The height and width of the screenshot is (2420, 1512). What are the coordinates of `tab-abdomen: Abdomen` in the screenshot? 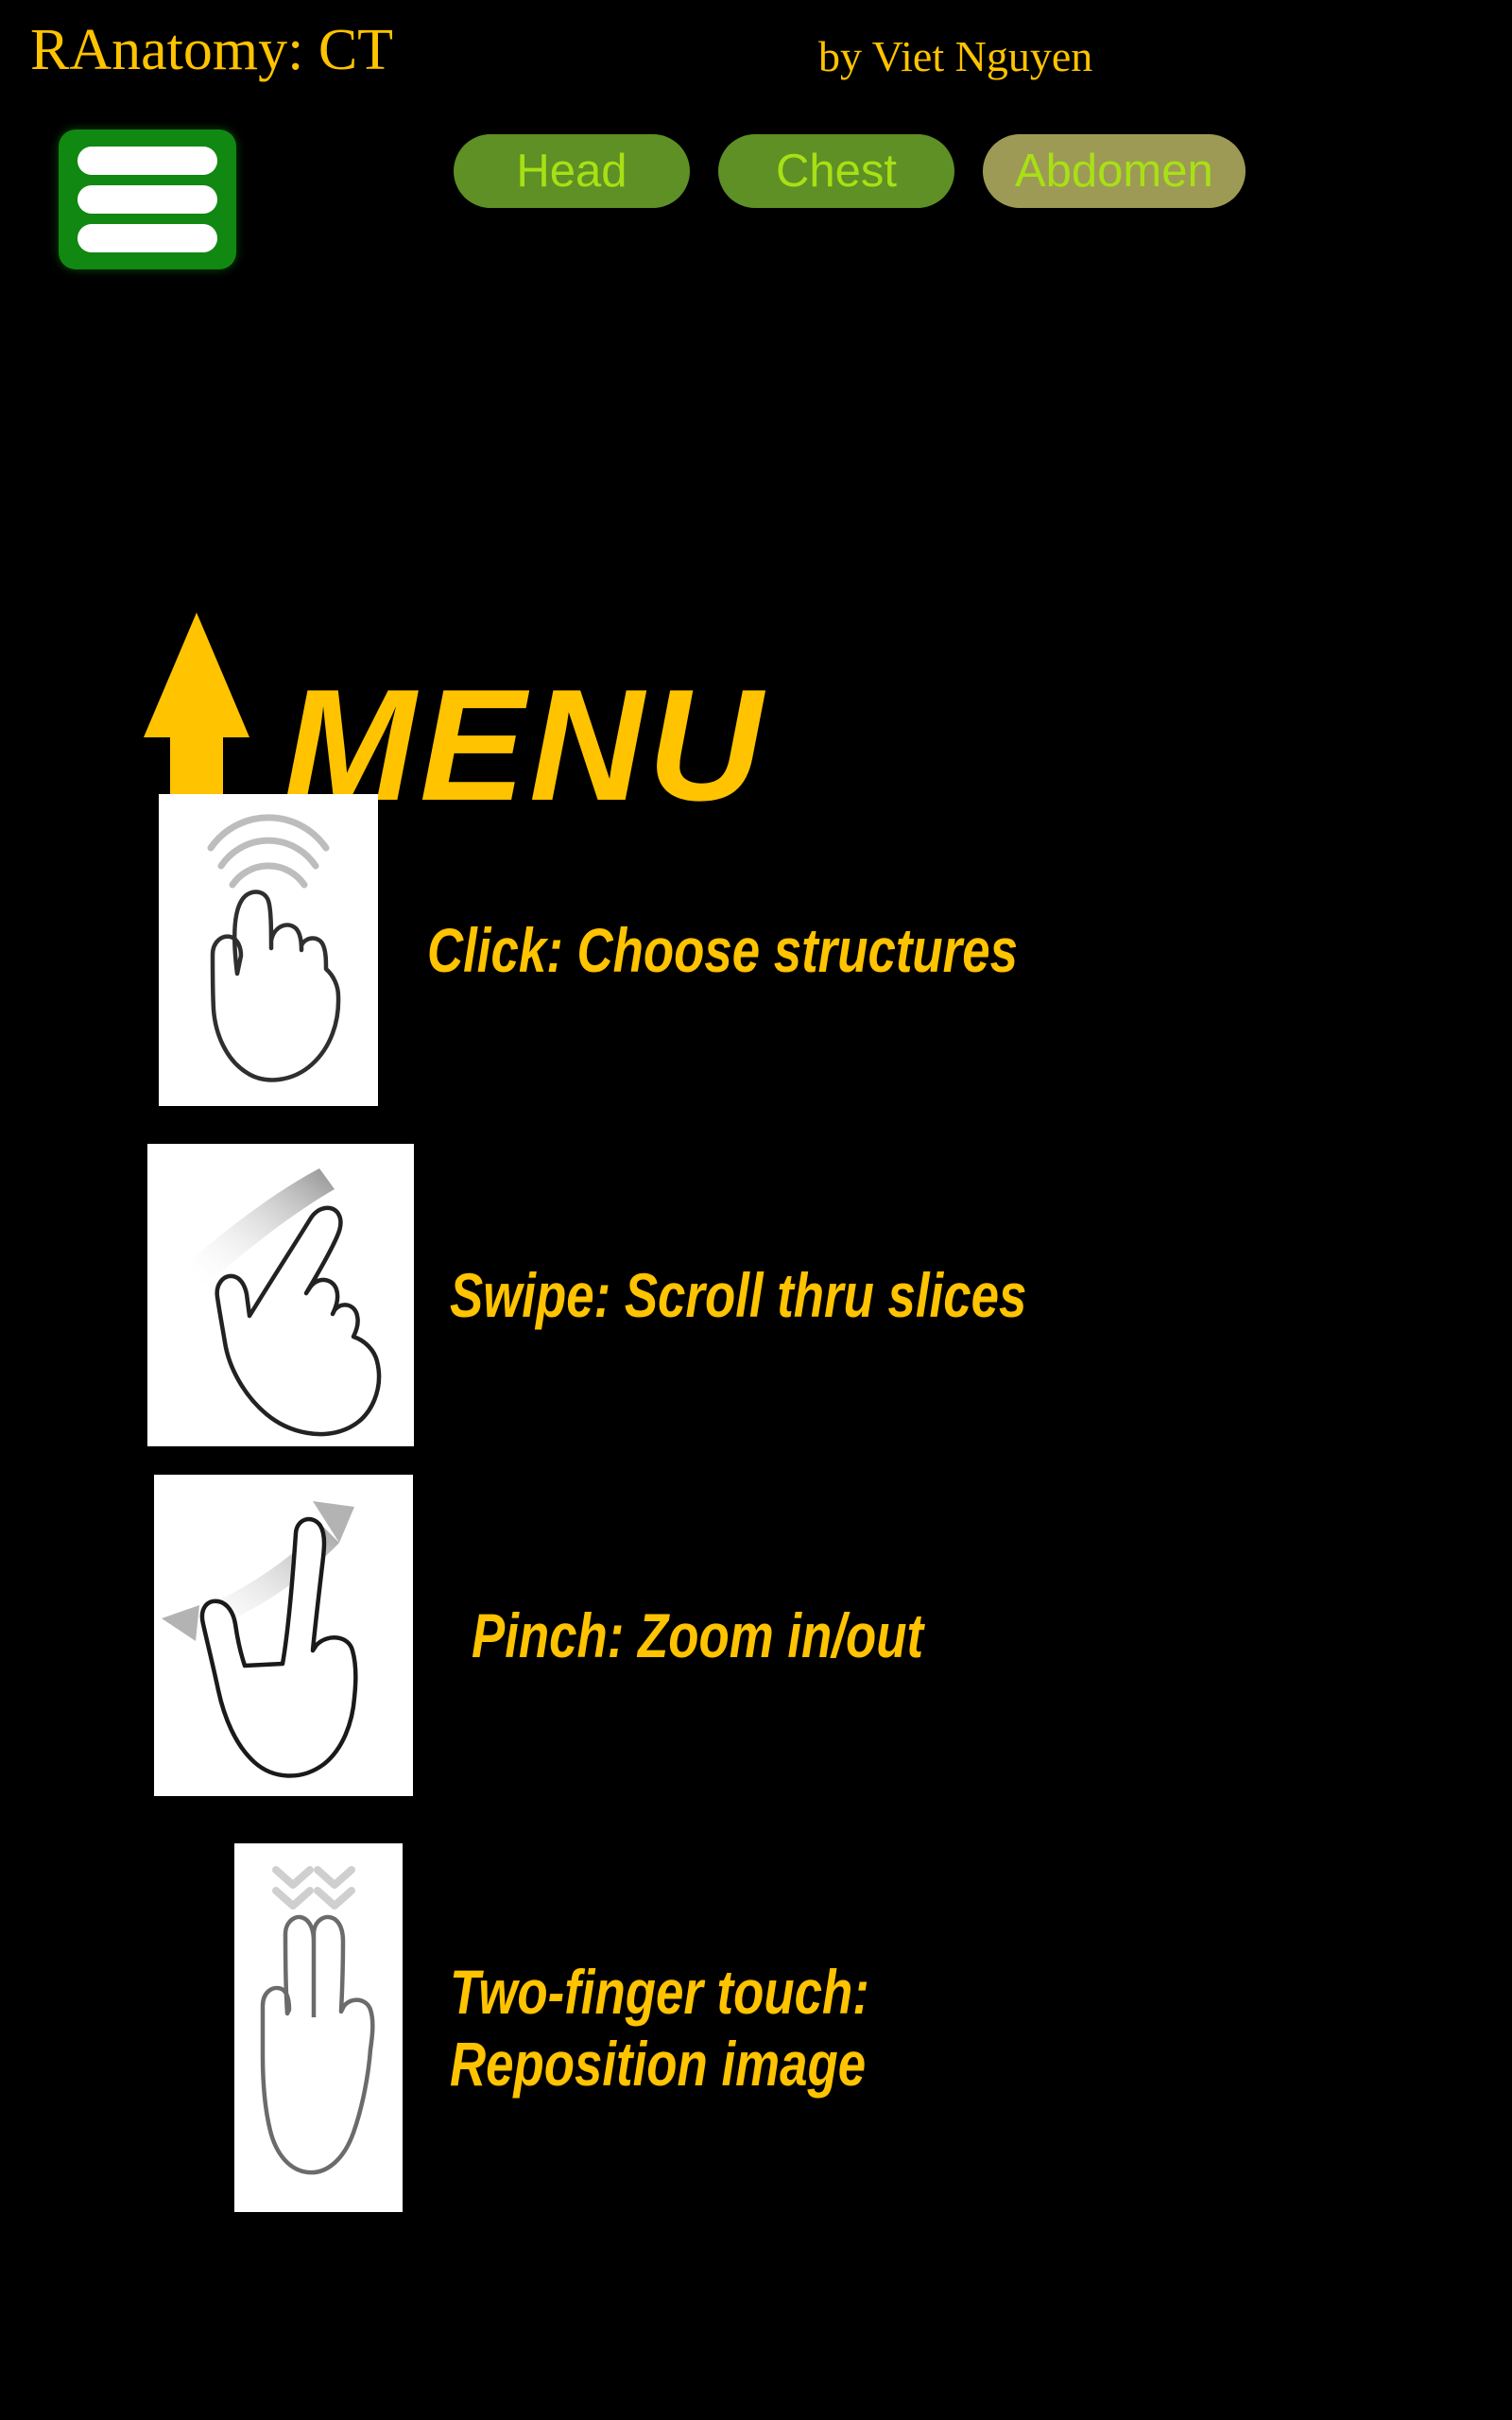 It's located at (1114, 171).